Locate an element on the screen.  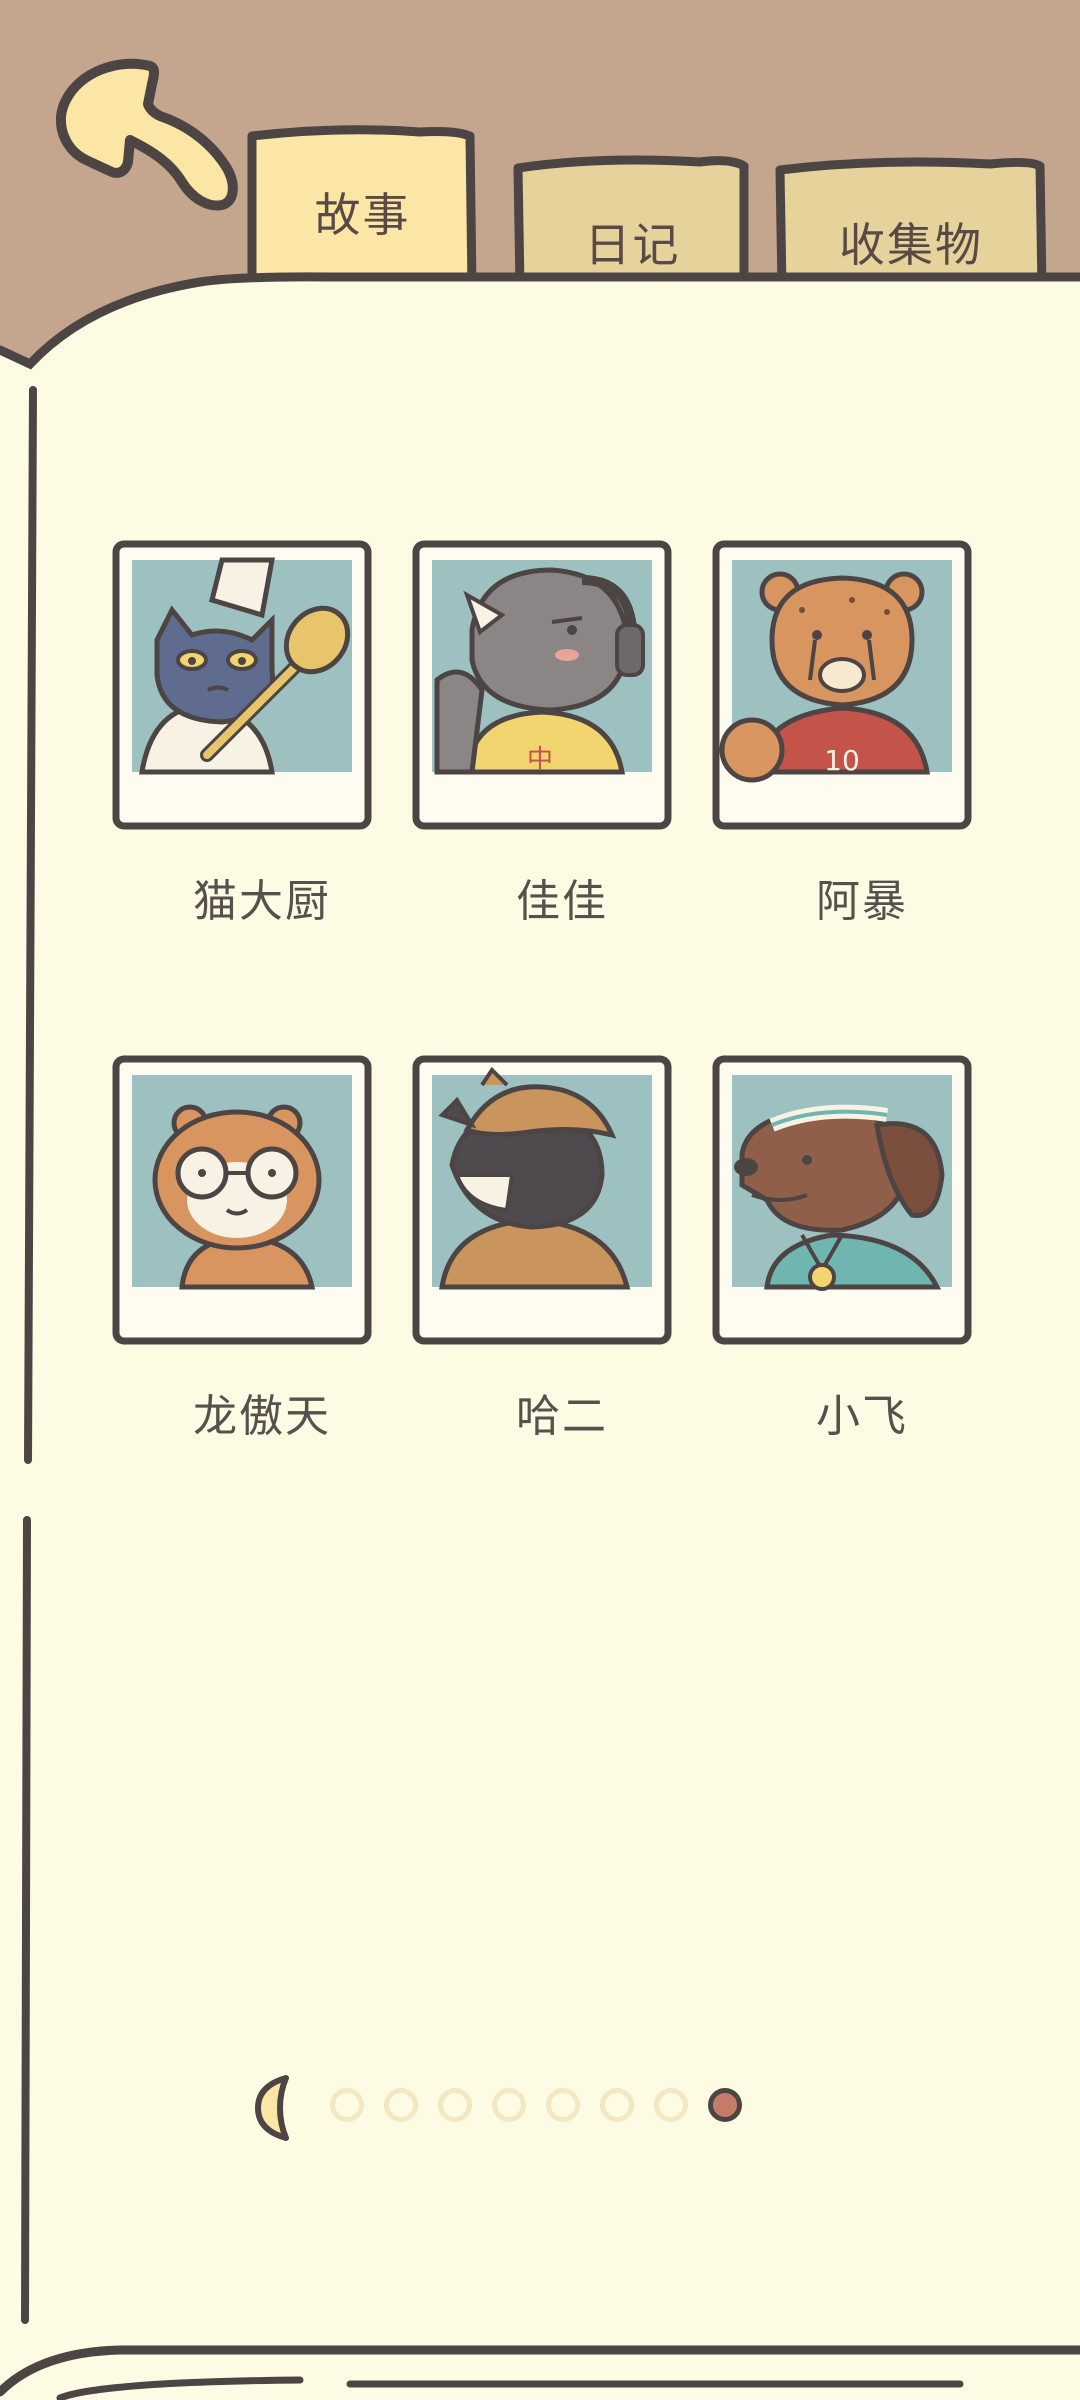
character-name: 小飞 is located at coordinates (862, 1416).